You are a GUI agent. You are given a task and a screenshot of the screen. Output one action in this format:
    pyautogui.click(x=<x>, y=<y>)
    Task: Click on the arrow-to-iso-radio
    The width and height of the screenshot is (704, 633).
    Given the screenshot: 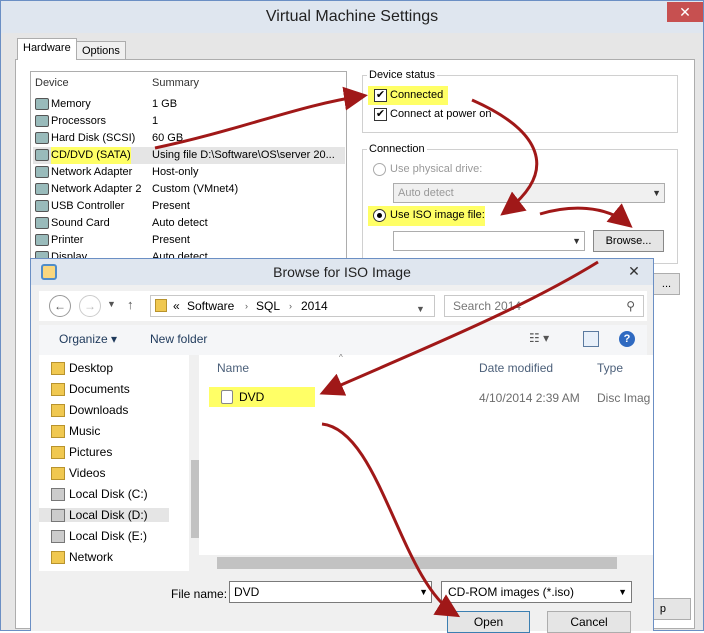 What is the action you would take?
    pyautogui.click(x=505, y=157)
    